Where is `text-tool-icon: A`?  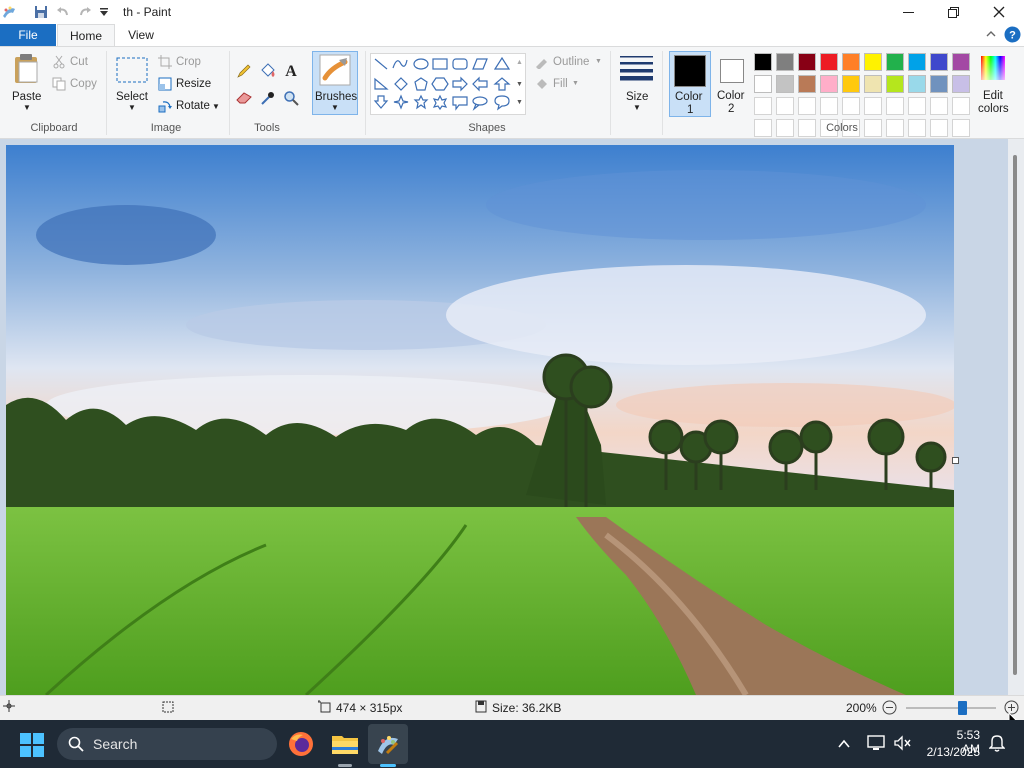
text-tool-icon: A is located at coordinates (291, 71).